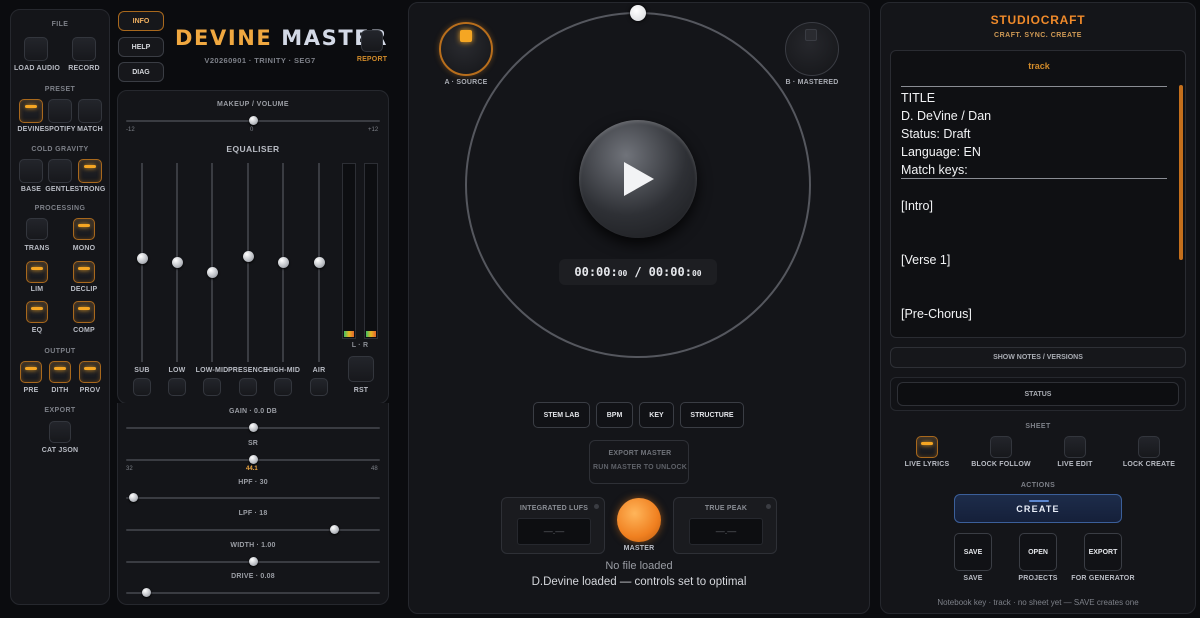 The height and width of the screenshot is (618, 1200). Describe the element at coordinates (31, 171) in the screenshot. I see `cold-base-button` at that location.